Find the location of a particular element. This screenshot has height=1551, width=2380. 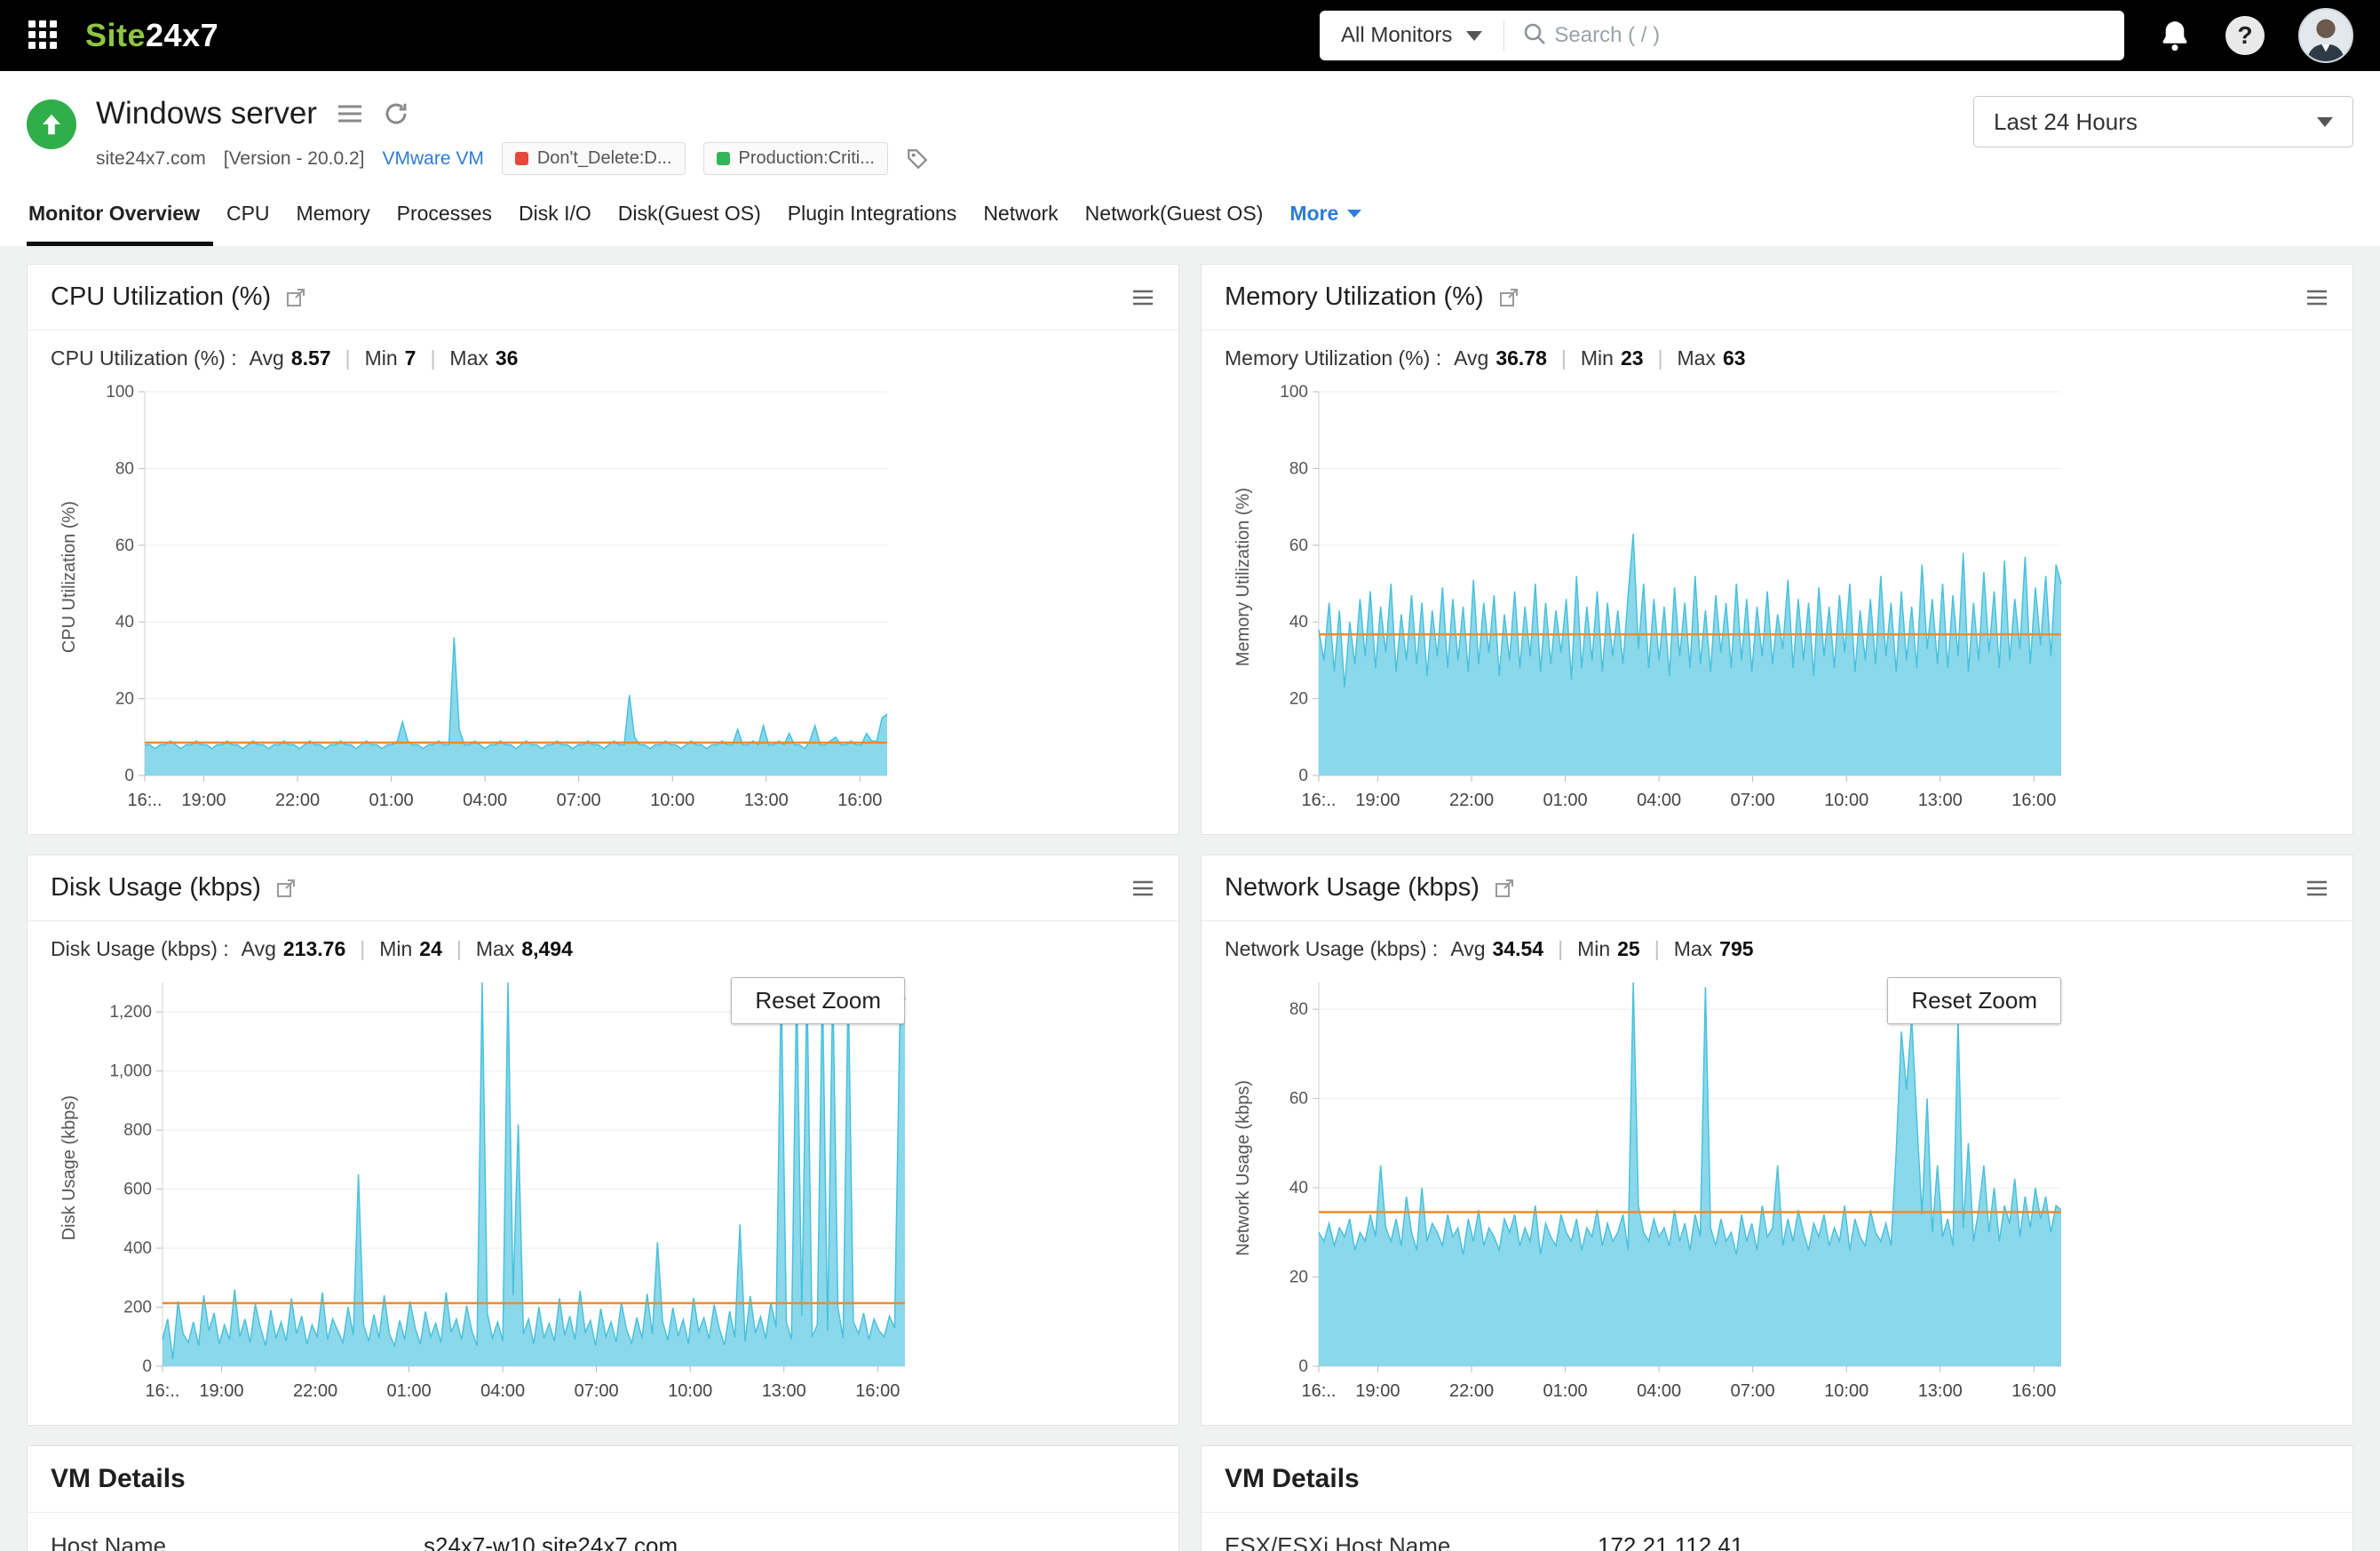

avg-value: 36.78 is located at coordinates (1521, 358).